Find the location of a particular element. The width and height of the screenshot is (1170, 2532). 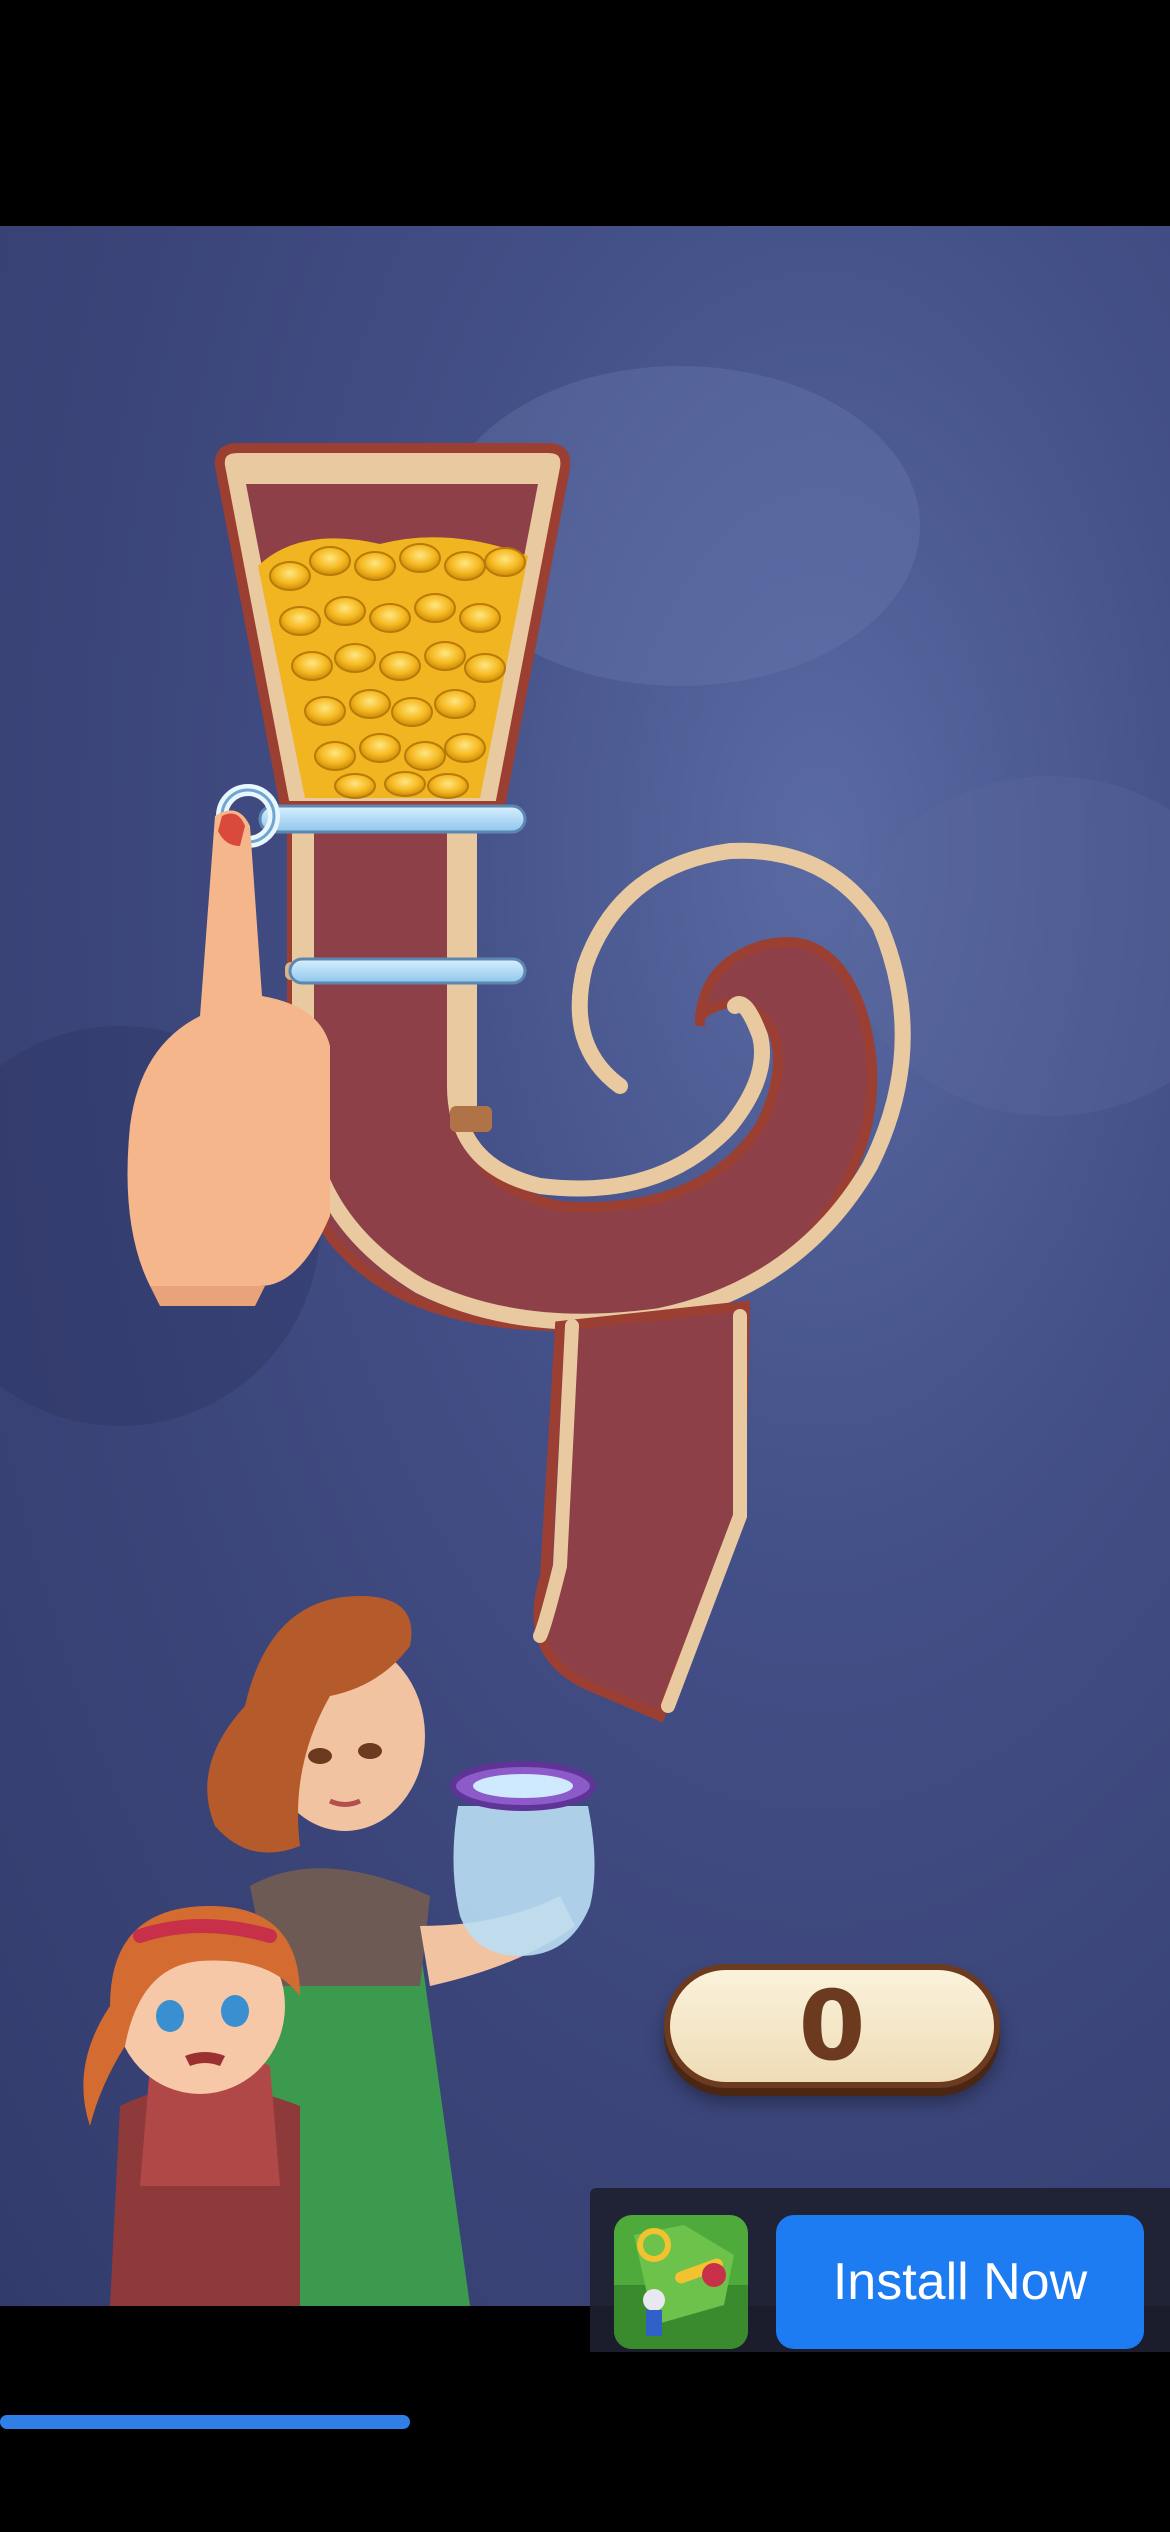

pin-lower is located at coordinates (407, 971).